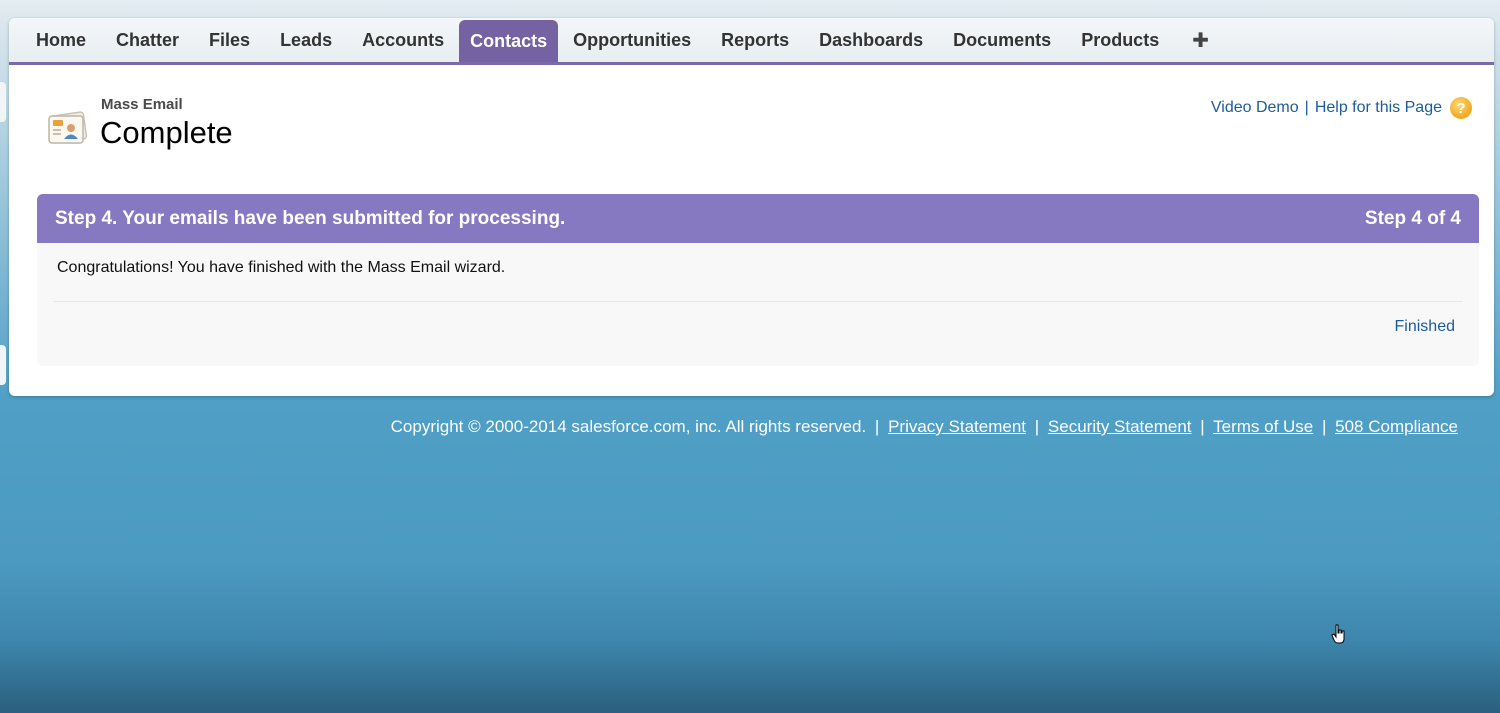 This screenshot has height=713, width=1500. What do you see at coordinates (1002, 40) in the screenshot?
I see `tab-documents: Documents` at bounding box center [1002, 40].